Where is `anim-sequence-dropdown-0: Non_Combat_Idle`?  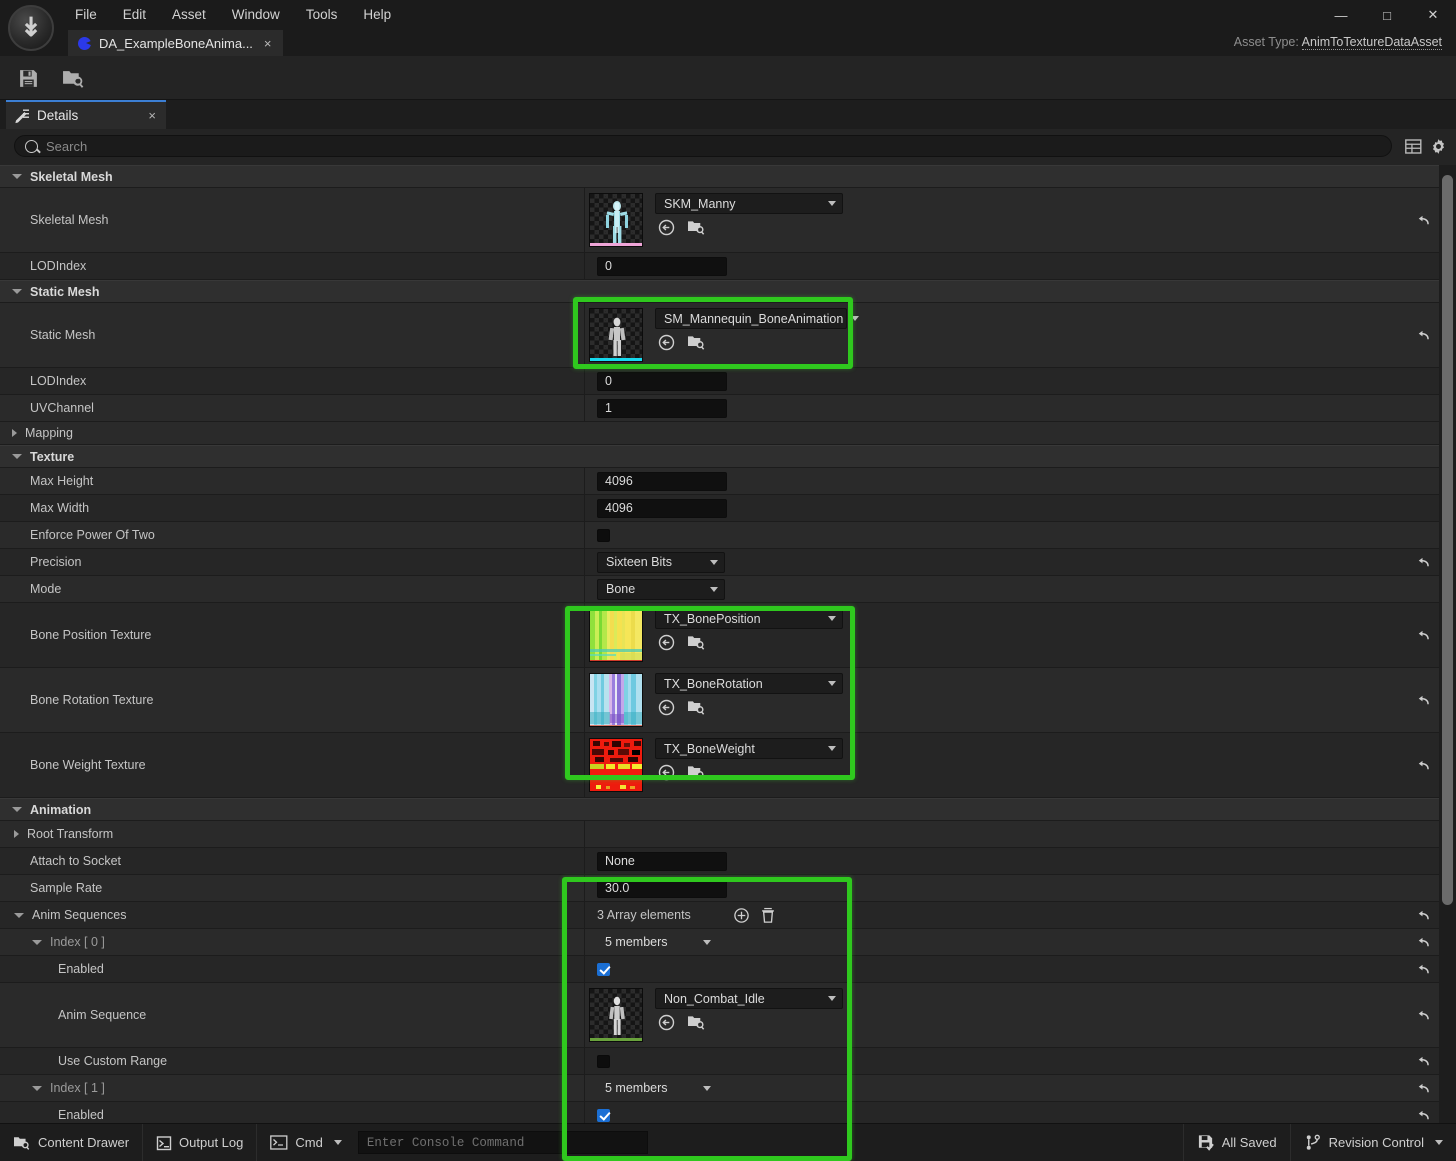 anim-sequence-dropdown-0: Non_Combat_Idle is located at coordinates (749, 998).